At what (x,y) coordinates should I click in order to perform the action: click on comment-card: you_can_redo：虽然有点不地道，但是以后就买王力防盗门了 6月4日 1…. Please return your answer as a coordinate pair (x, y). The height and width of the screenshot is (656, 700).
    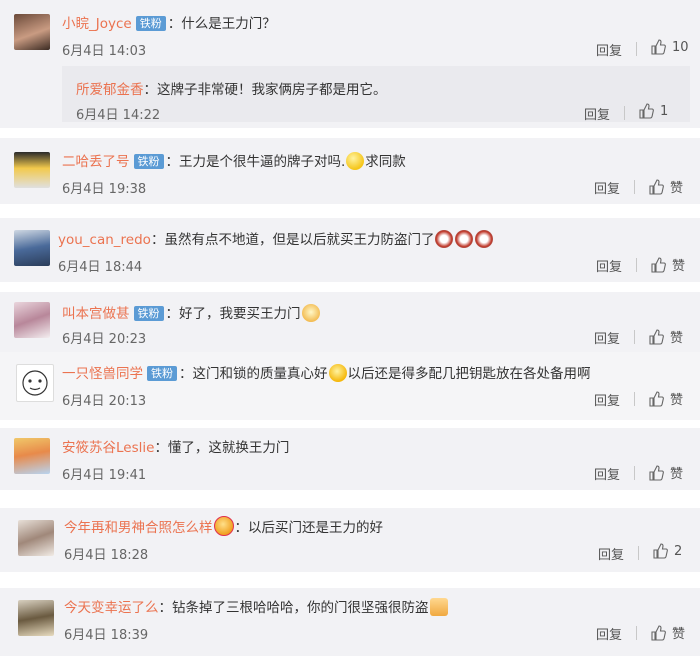
    Looking at the image, I should click on (350, 250).